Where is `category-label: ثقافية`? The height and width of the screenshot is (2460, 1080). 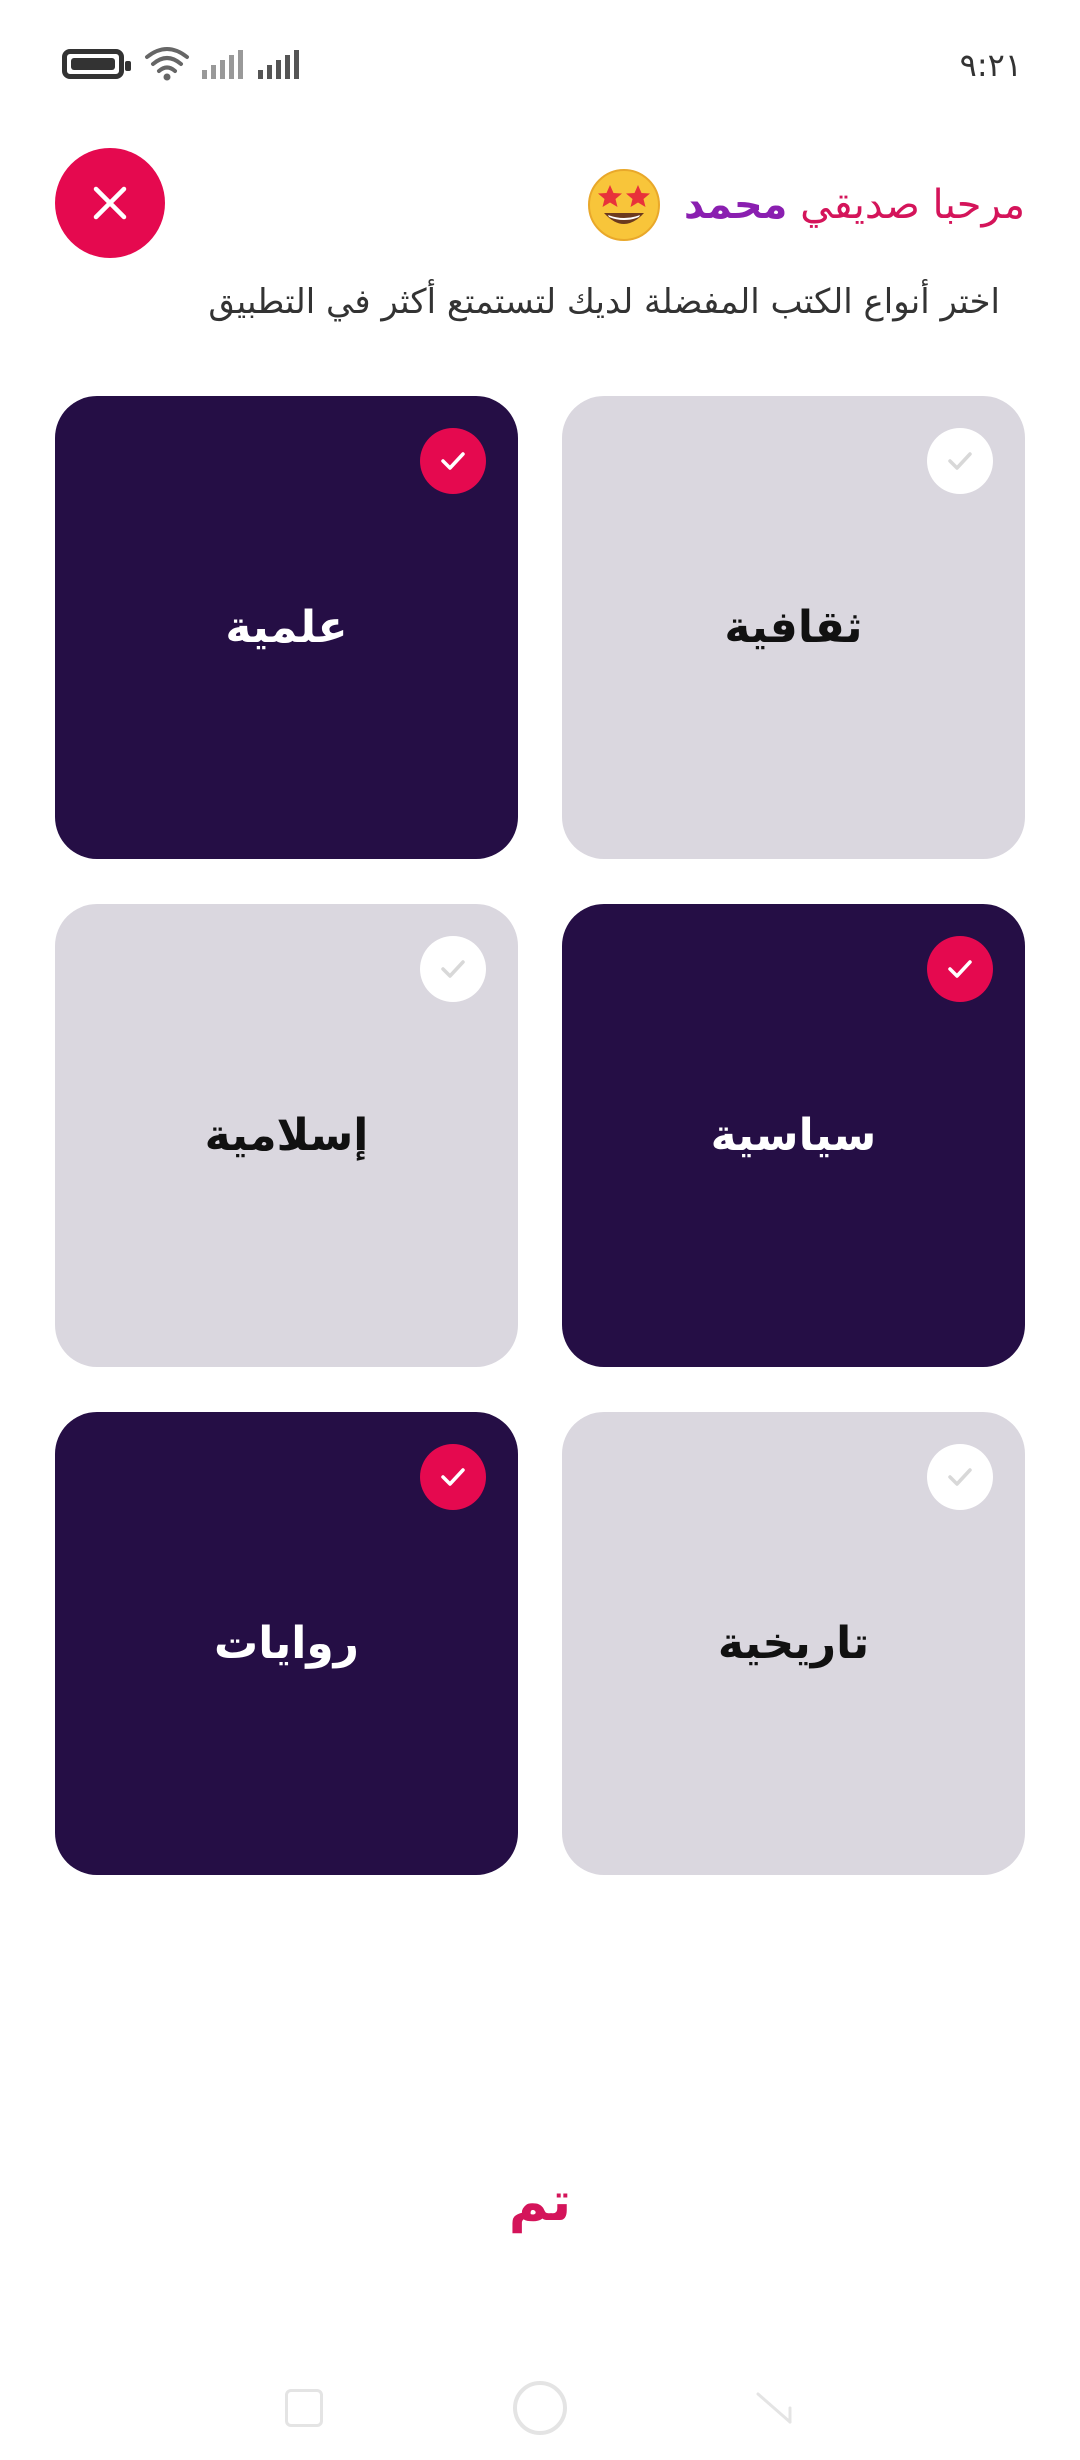
category-label: ثقافية is located at coordinates (793, 627).